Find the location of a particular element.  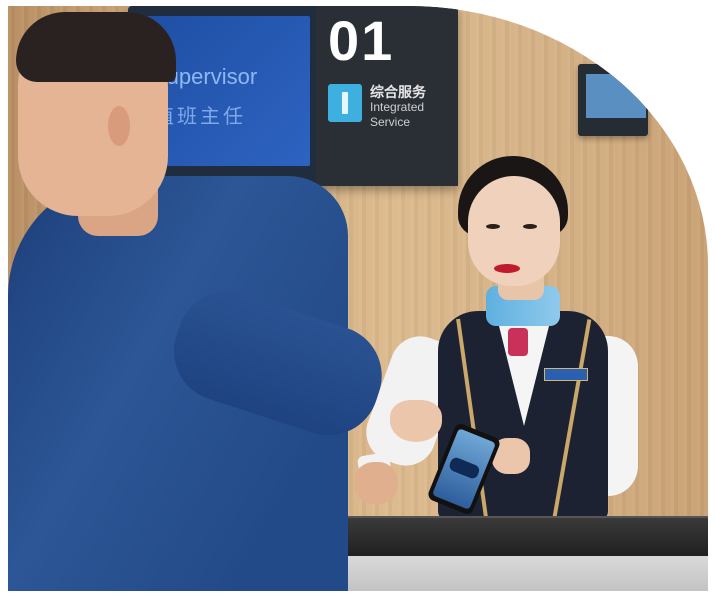

agent-open-hand is located at coordinates (416, 421).